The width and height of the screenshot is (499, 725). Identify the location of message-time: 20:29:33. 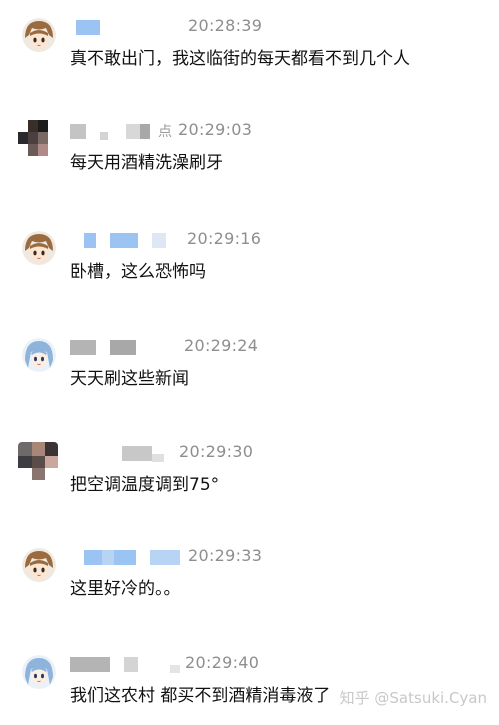
(225, 555).